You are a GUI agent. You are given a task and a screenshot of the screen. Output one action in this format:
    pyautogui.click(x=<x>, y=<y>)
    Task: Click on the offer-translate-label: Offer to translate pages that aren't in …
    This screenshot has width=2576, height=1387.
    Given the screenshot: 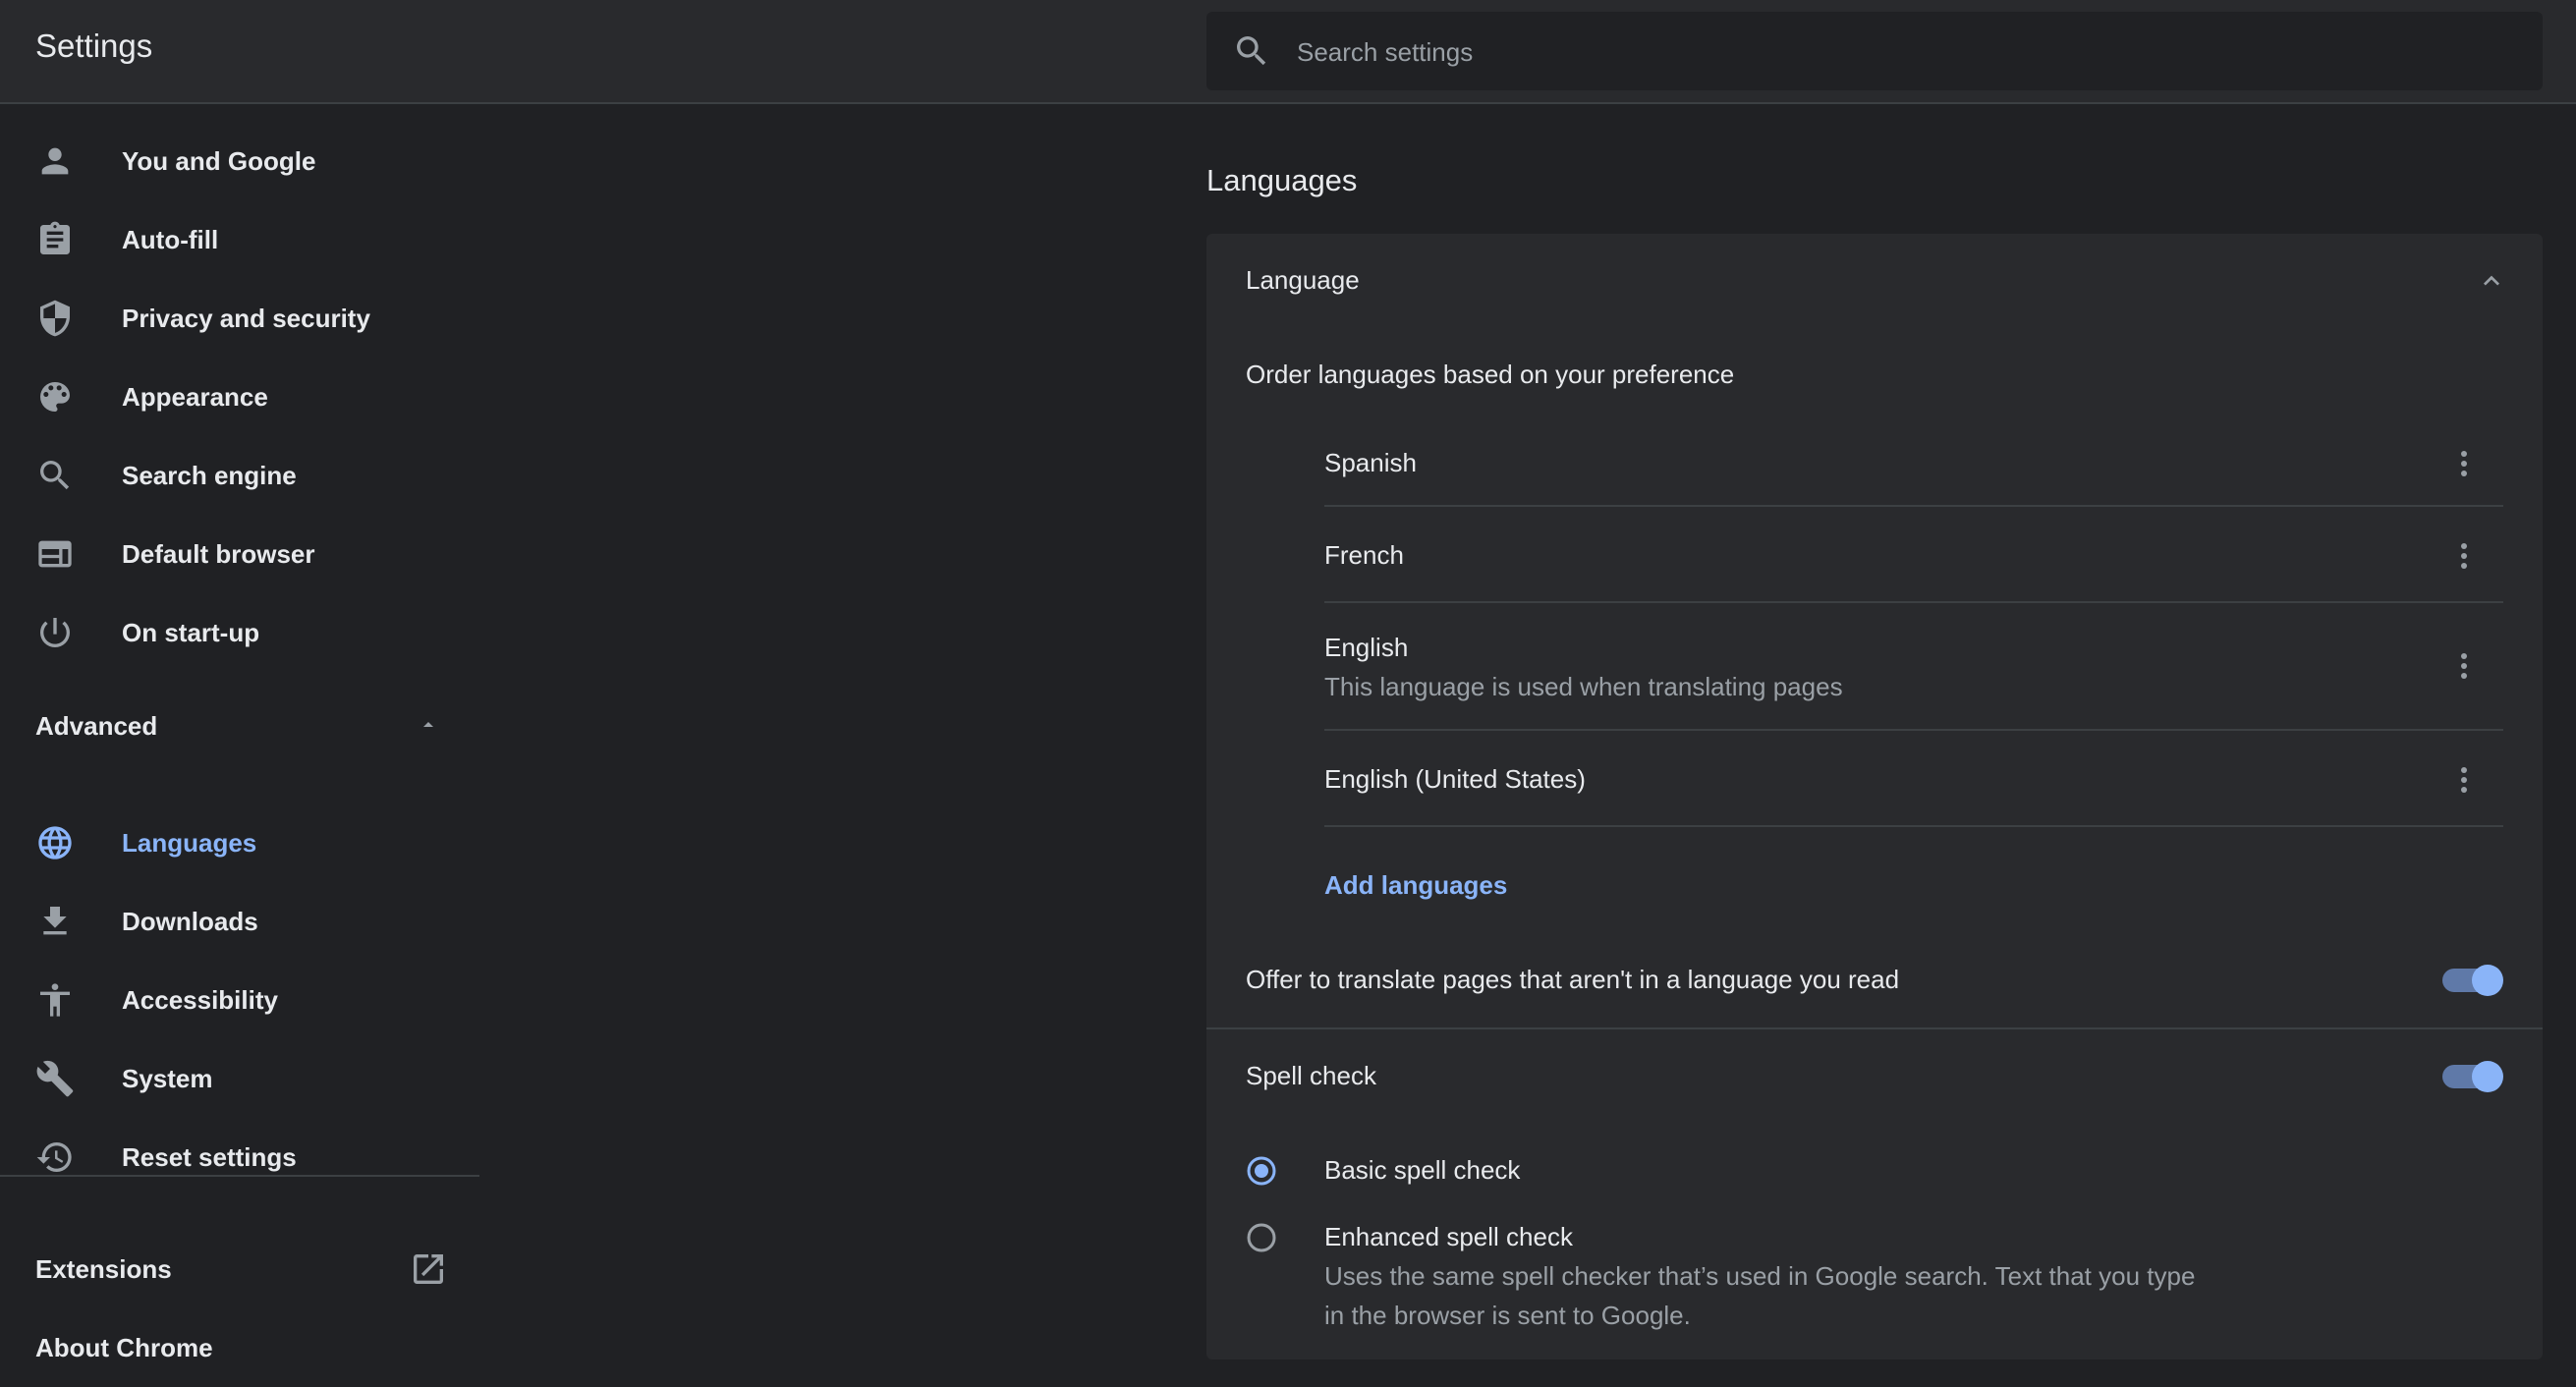 What is the action you would take?
    pyautogui.click(x=1573, y=979)
    